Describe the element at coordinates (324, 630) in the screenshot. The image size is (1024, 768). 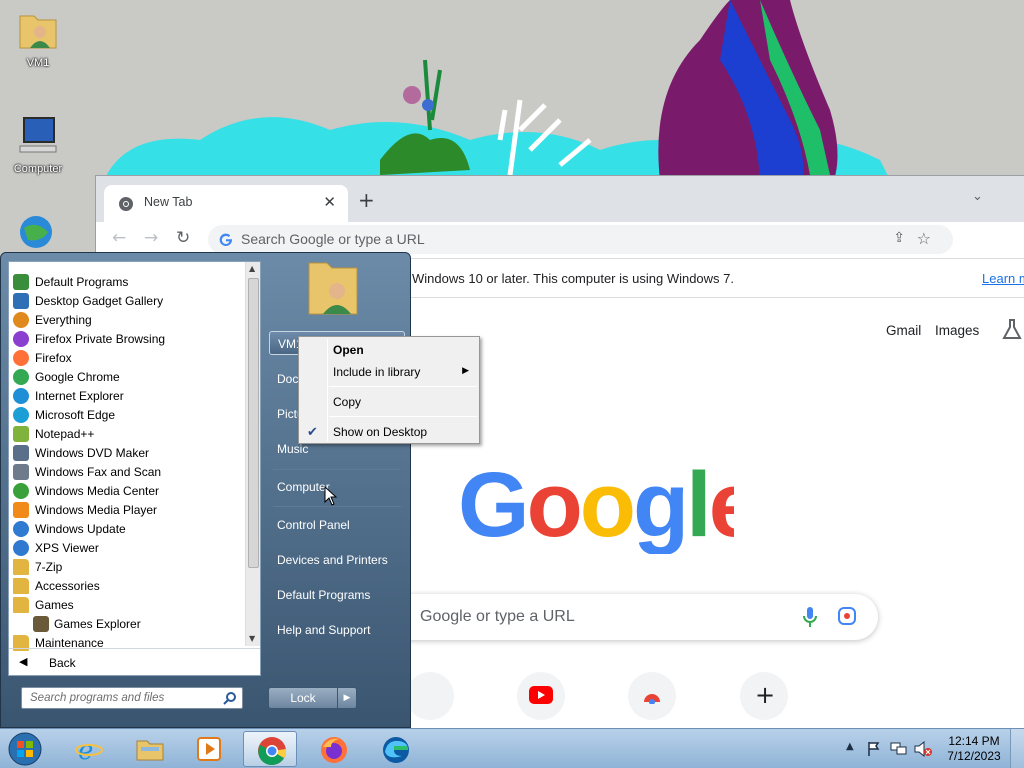
I see `start-link-label: Help and Support` at that location.